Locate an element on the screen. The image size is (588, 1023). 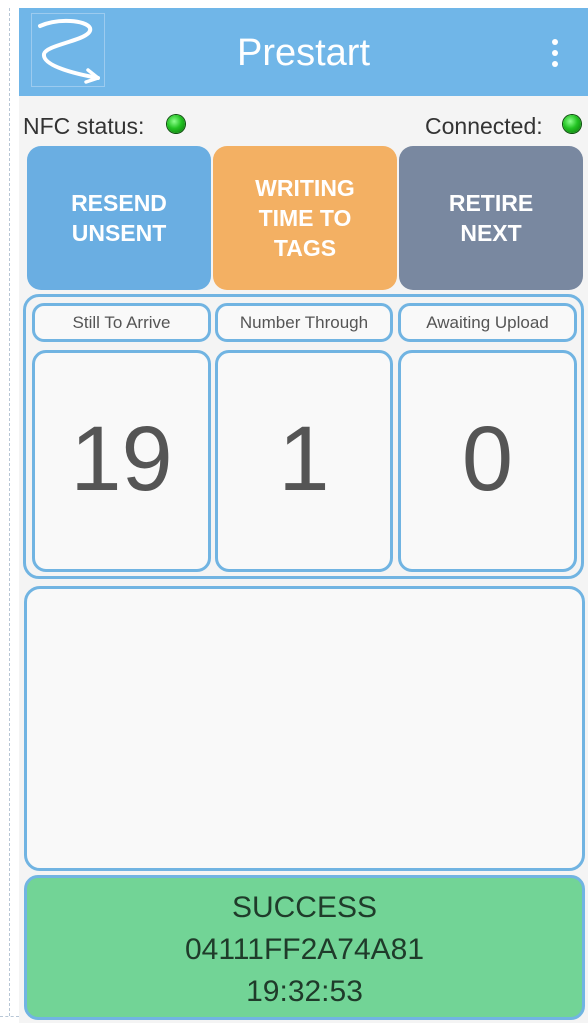
scan-result-banner: SUCCESS 04111FF2A74A81 19:32:53 is located at coordinates (304, 947).